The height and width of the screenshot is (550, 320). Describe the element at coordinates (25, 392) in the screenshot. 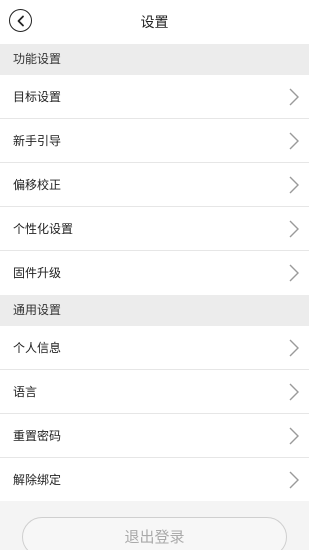

I see `row-label: 语言` at that location.